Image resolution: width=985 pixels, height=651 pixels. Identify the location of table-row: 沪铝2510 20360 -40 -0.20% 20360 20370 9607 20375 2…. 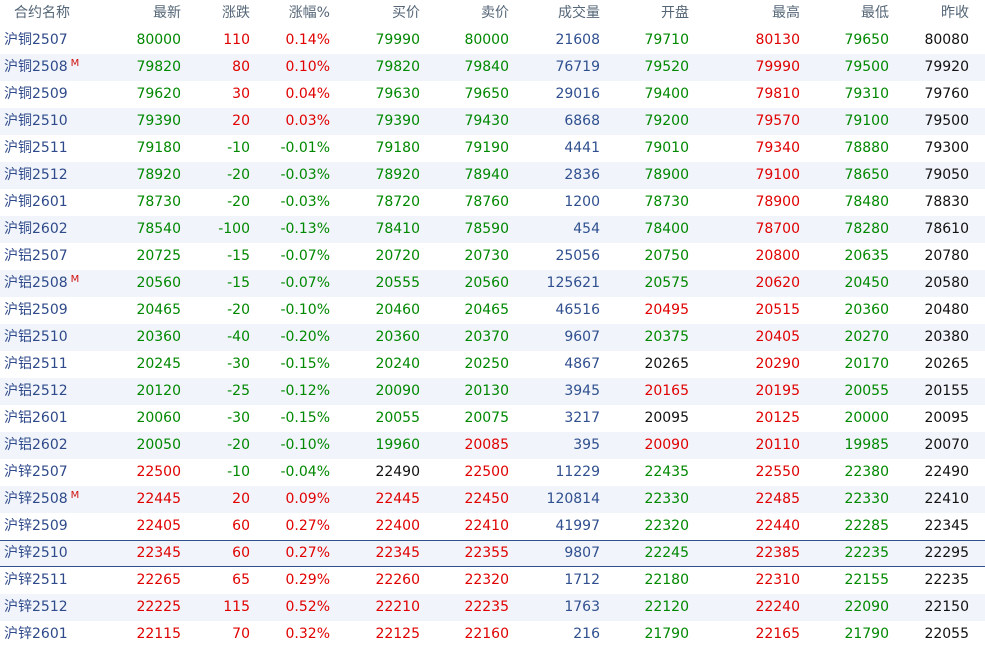
(492, 337).